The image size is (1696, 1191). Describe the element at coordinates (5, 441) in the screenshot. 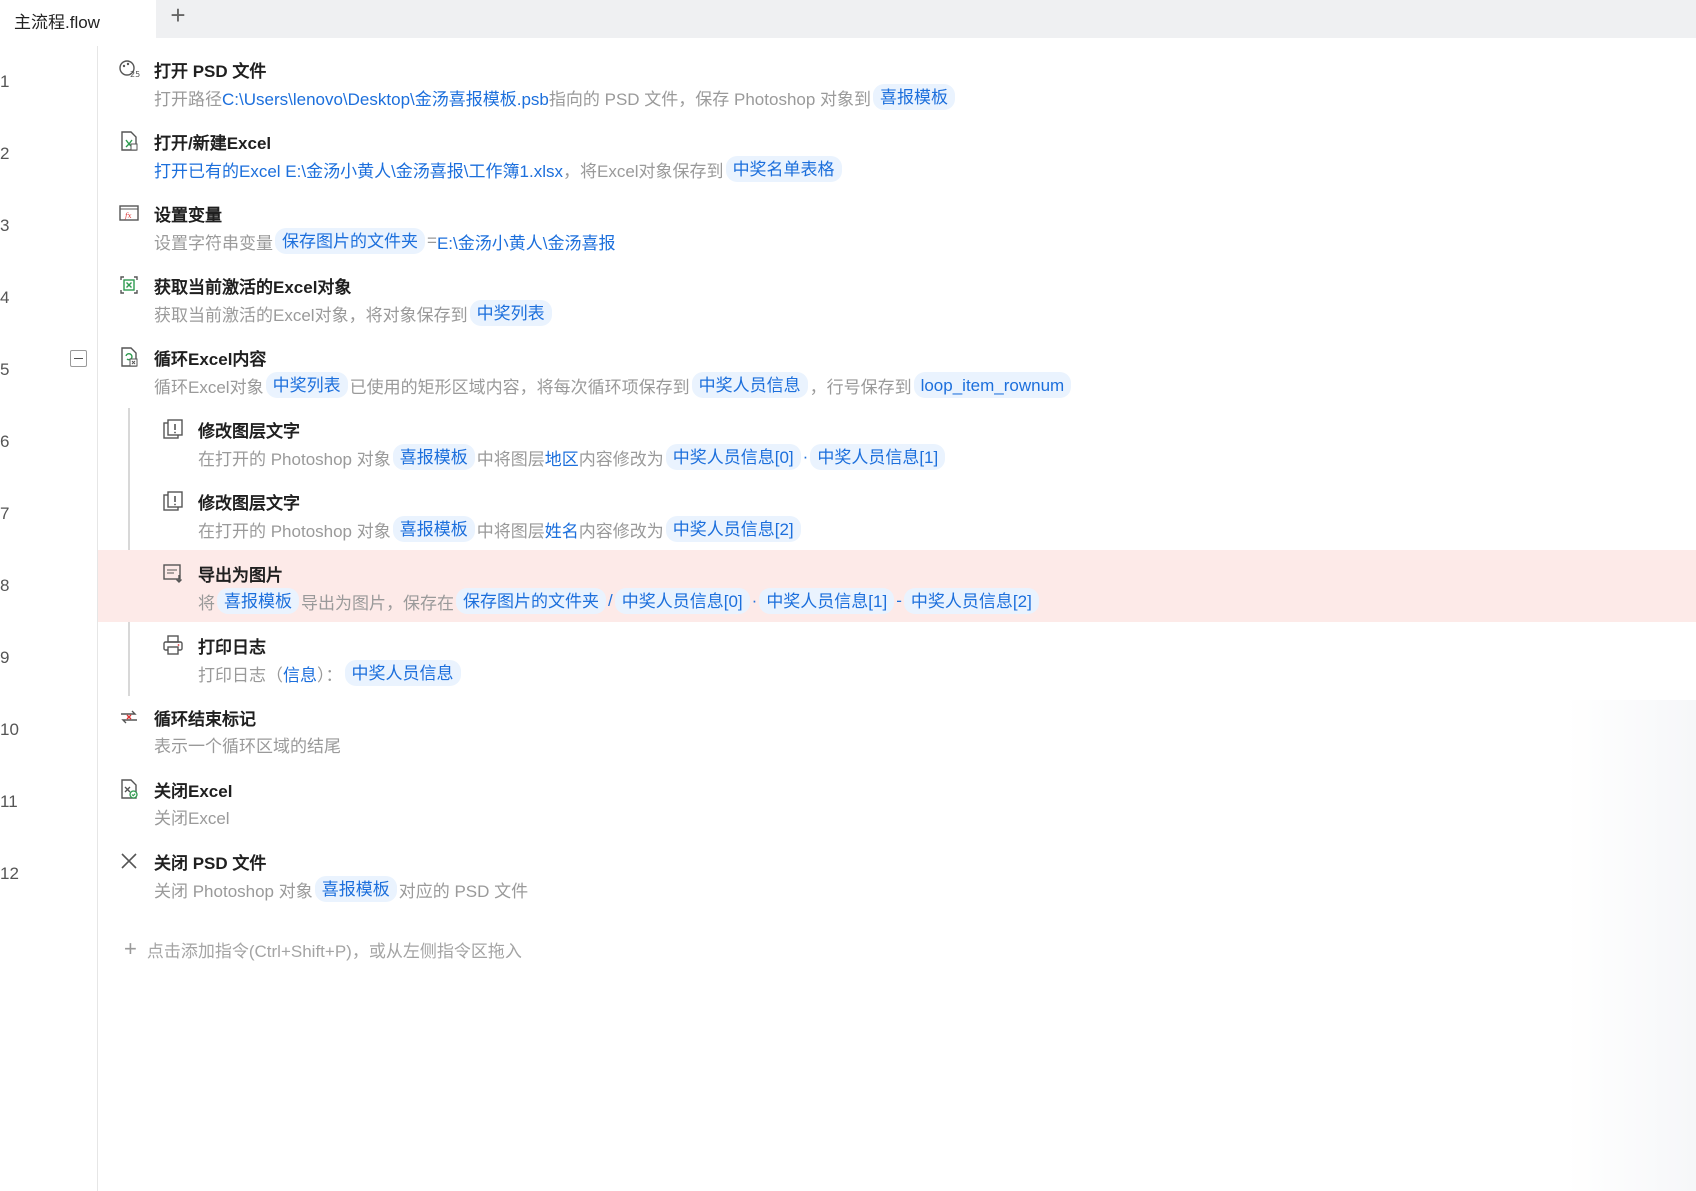

I see `line-number: 6` at that location.